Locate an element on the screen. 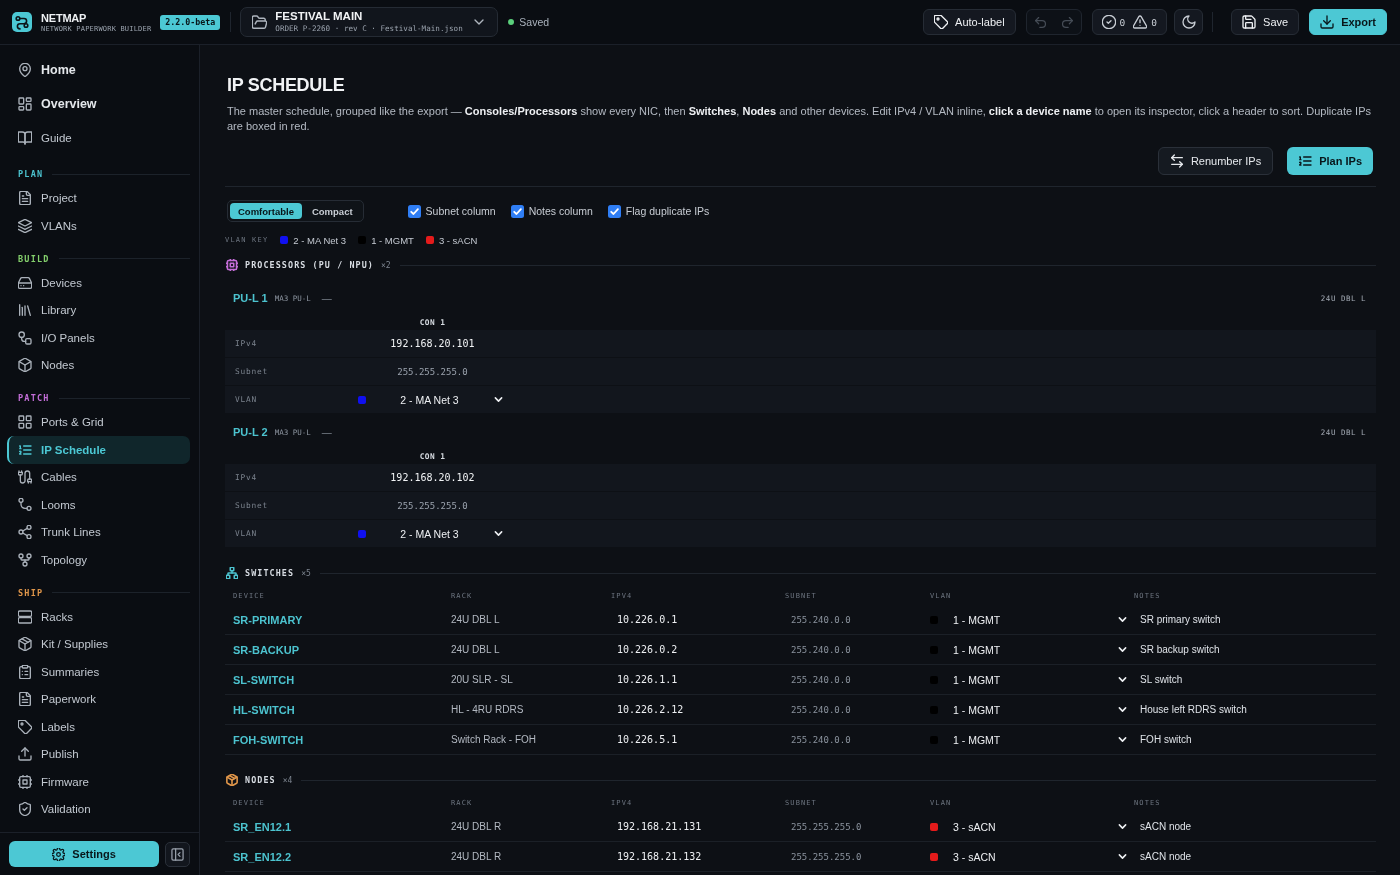 This screenshot has width=1400, height=875. action-button: Plan IPs is located at coordinates (1330, 161).